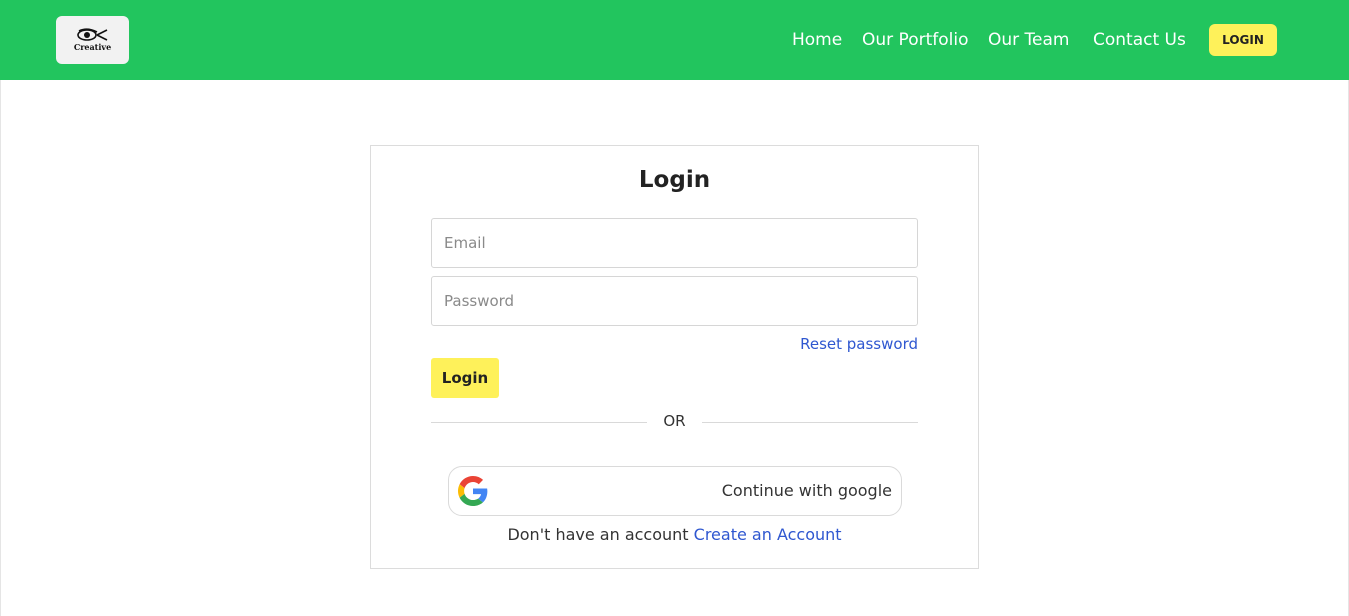  Describe the element at coordinates (92, 34) in the screenshot. I see `eye-logo-icon` at that location.